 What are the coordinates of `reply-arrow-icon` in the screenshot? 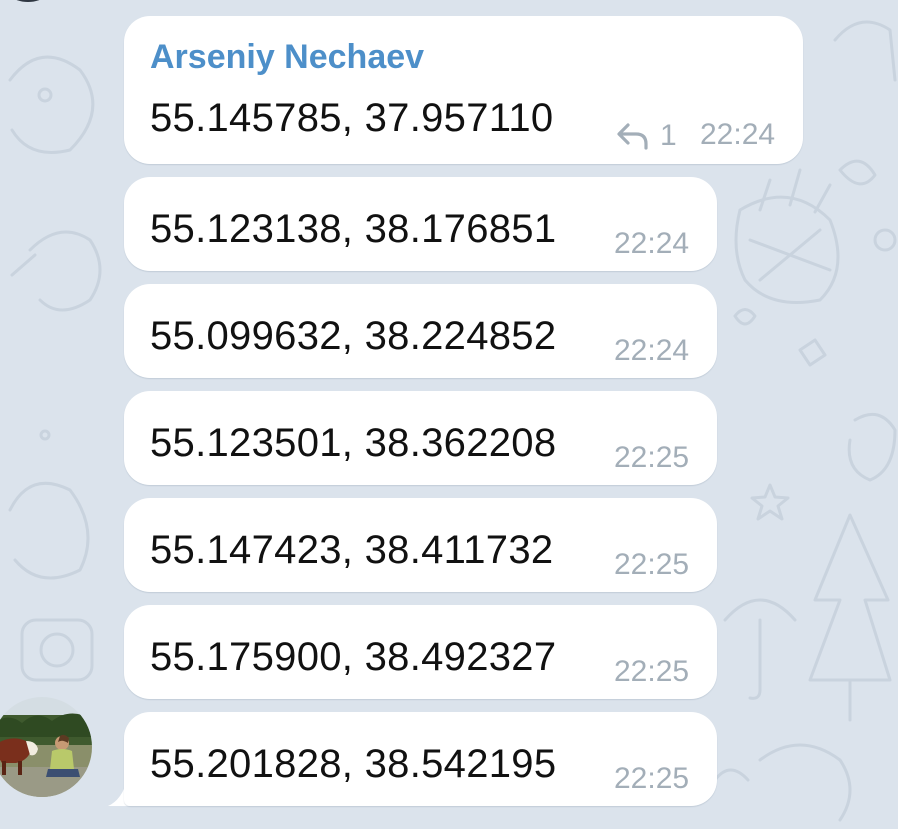 It's located at (632, 136).